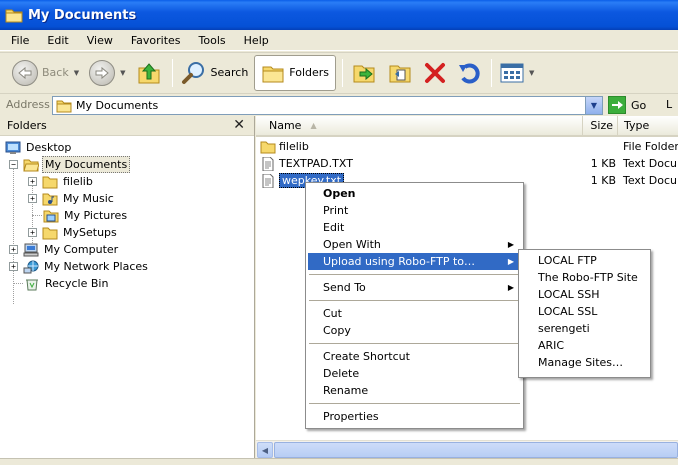 This screenshot has width=678, height=465. What do you see at coordinates (344, 287) in the screenshot?
I see `menu-item-label: Send To` at bounding box center [344, 287].